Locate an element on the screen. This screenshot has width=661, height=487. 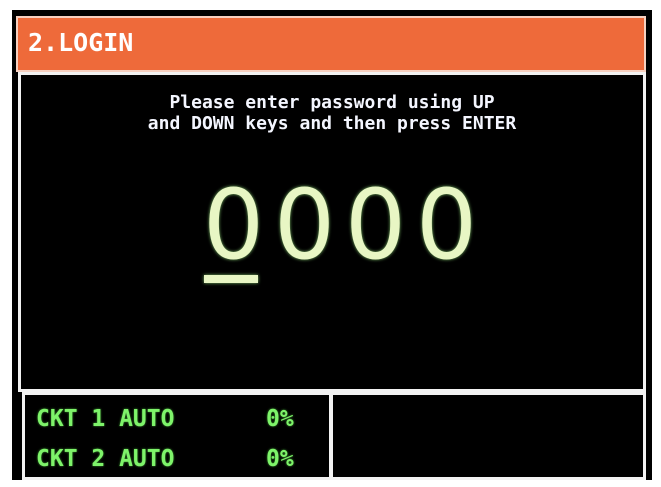
status-panel-right is located at coordinates (488, 436).